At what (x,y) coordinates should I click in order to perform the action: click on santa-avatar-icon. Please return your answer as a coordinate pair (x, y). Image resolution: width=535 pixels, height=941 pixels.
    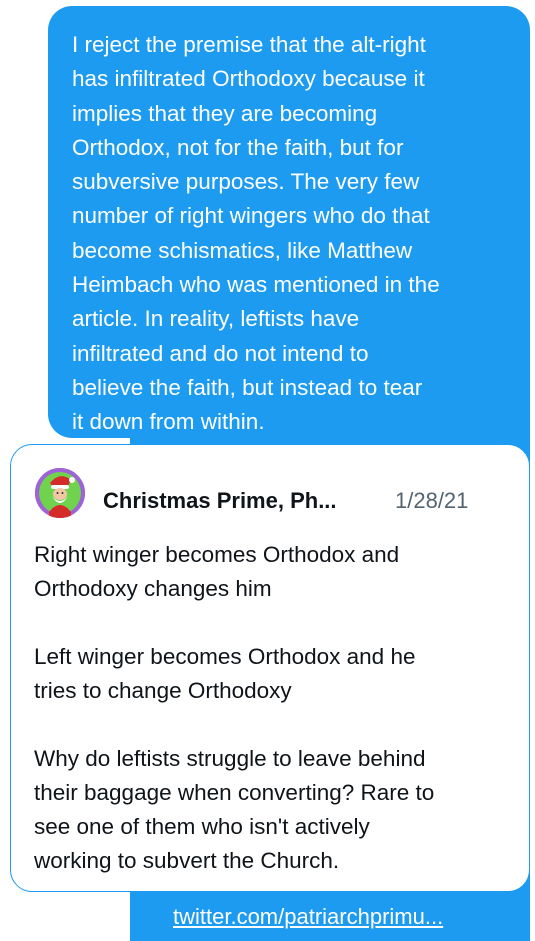
    Looking at the image, I should click on (60, 493).